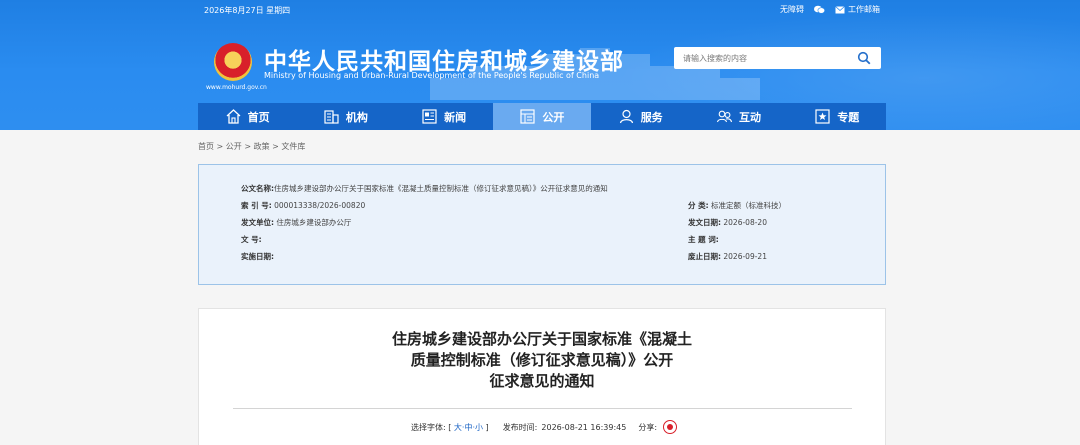 The image size is (1080, 445). I want to click on info-doc-number: 文 号:, so click(251, 239).